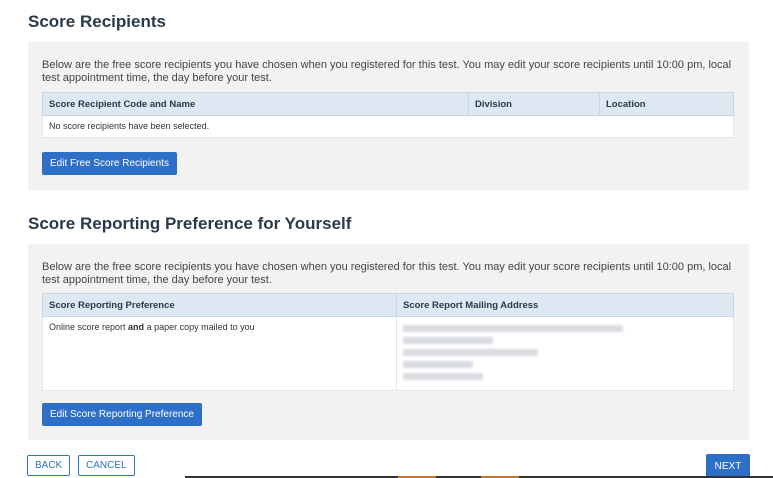  What do you see at coordinates (565, 305) in the screenshot?
I see `column-header-mailing-address: Score Report Mailing Address` at bounding box center [565, 305].